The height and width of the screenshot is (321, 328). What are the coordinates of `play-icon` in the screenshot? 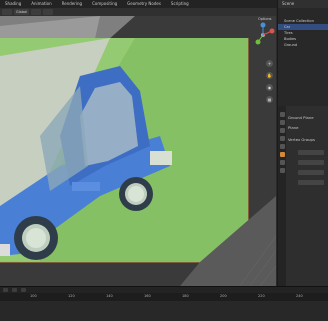 It's located at (5, 290).